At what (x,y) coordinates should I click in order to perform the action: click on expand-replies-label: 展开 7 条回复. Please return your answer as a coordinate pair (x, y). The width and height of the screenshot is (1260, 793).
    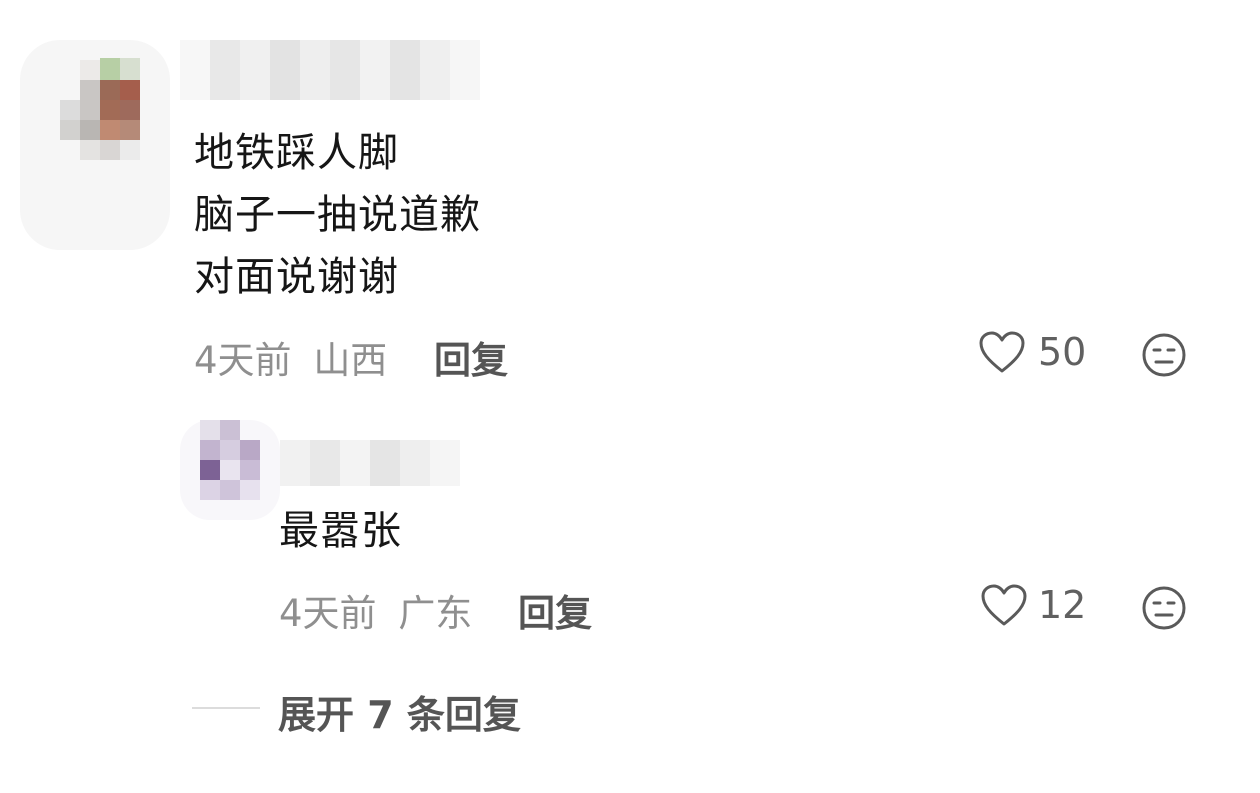
    Looking at the image, I should click on (399, 711).